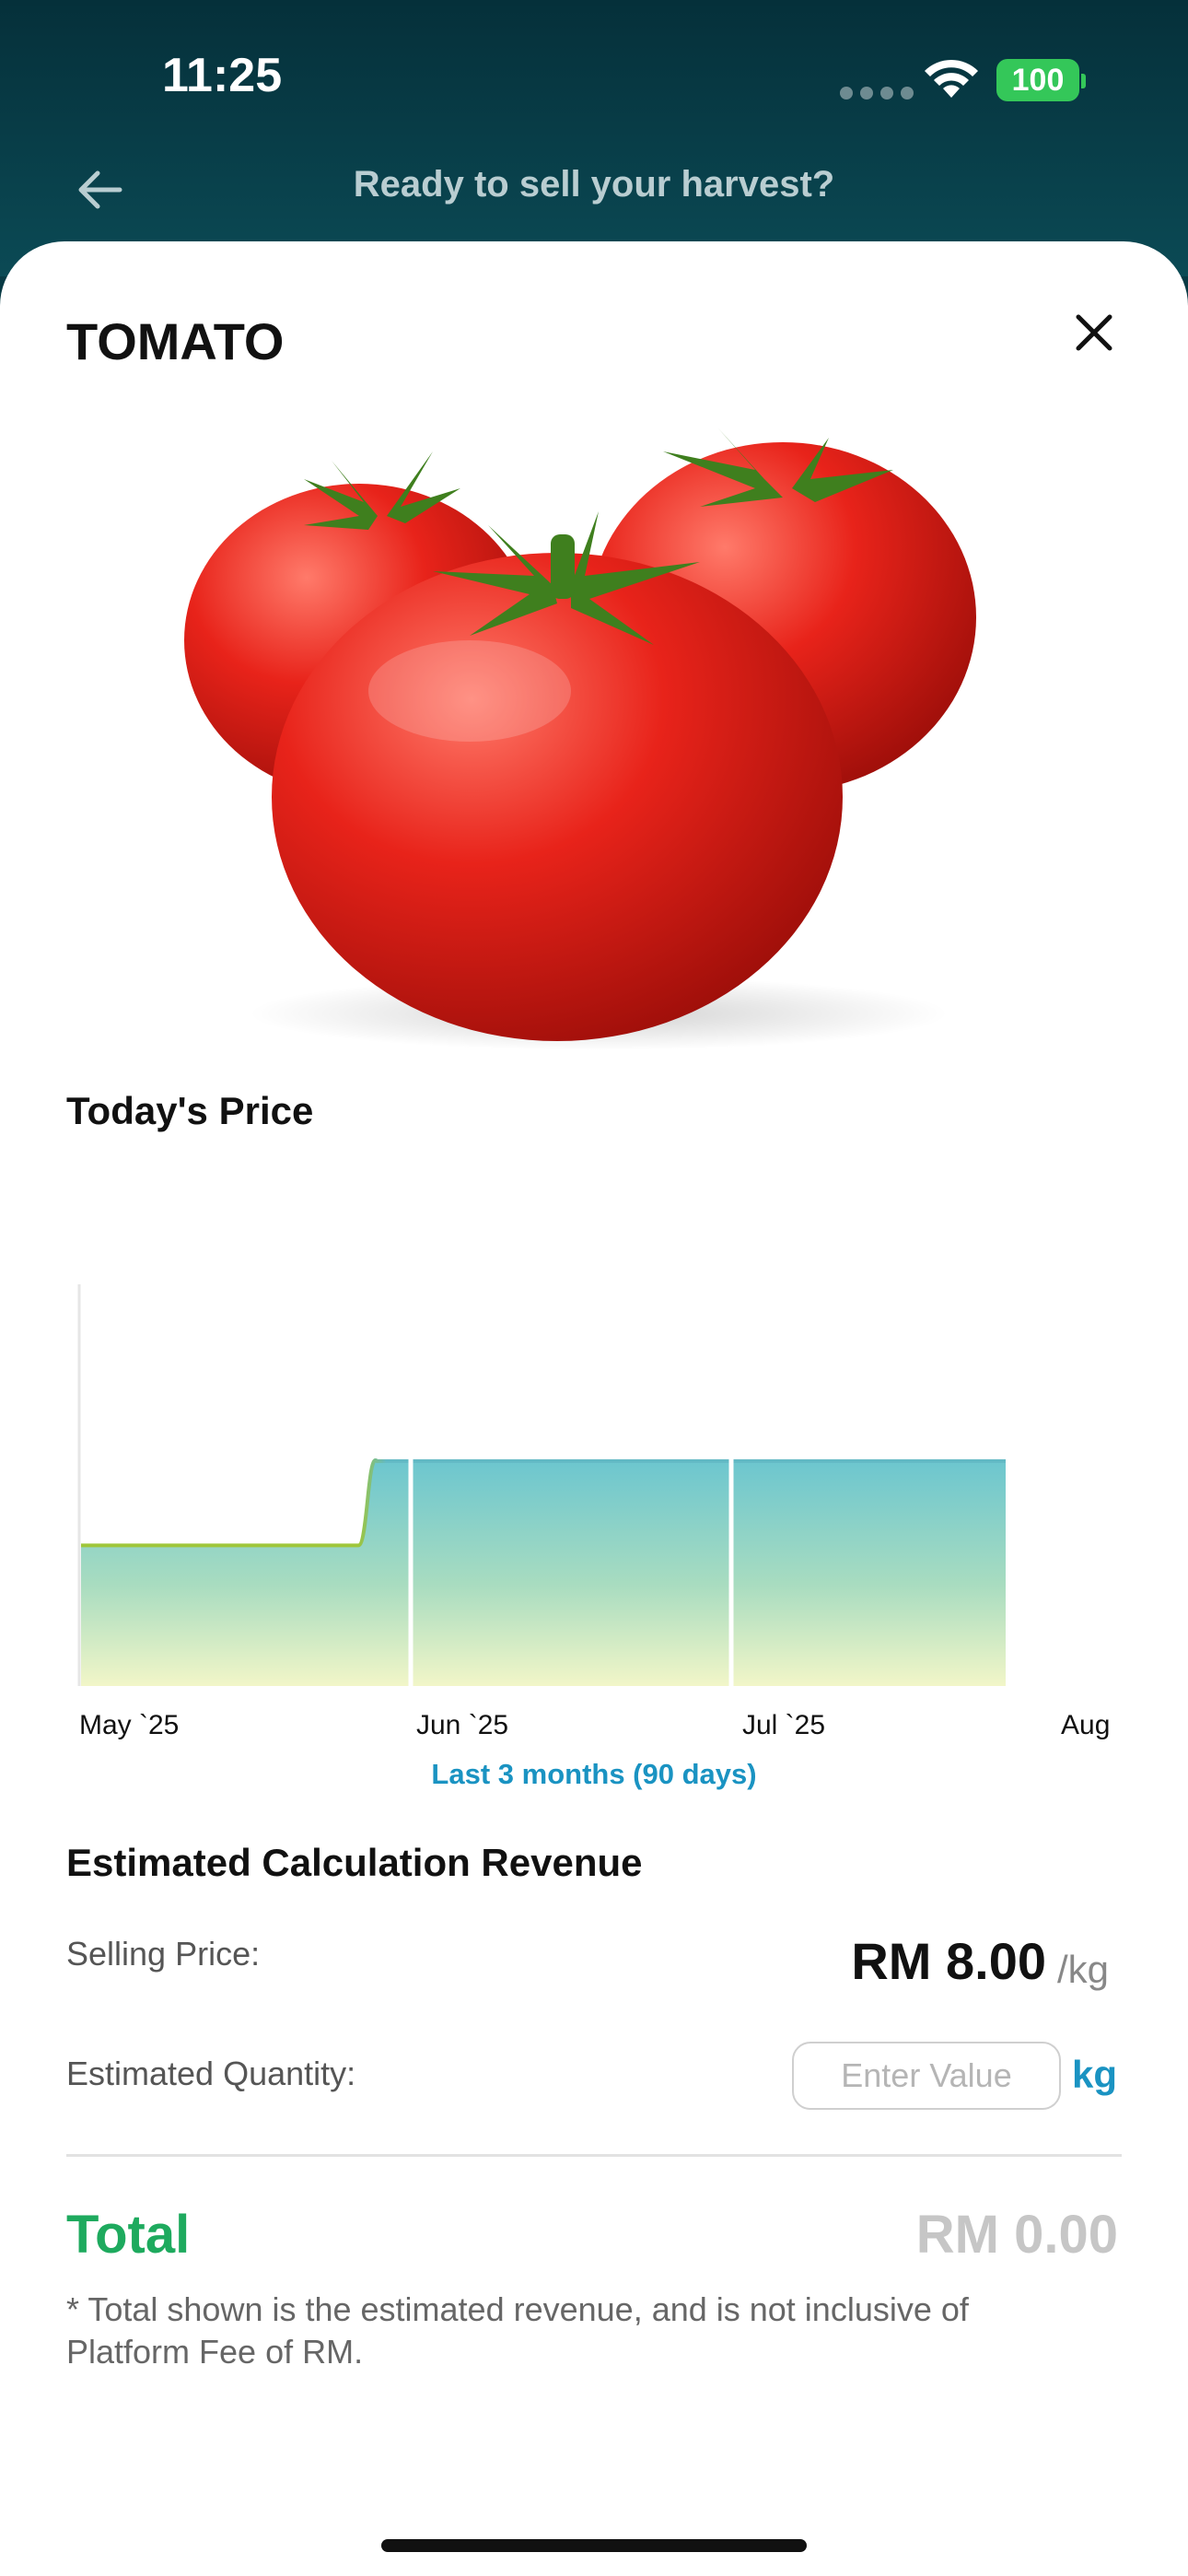 The image size is (1188, 2576). What do you see at coordinates (594, 2545) in the screenshot?
I see `home-indicator` at bounding box center [594, 2545].